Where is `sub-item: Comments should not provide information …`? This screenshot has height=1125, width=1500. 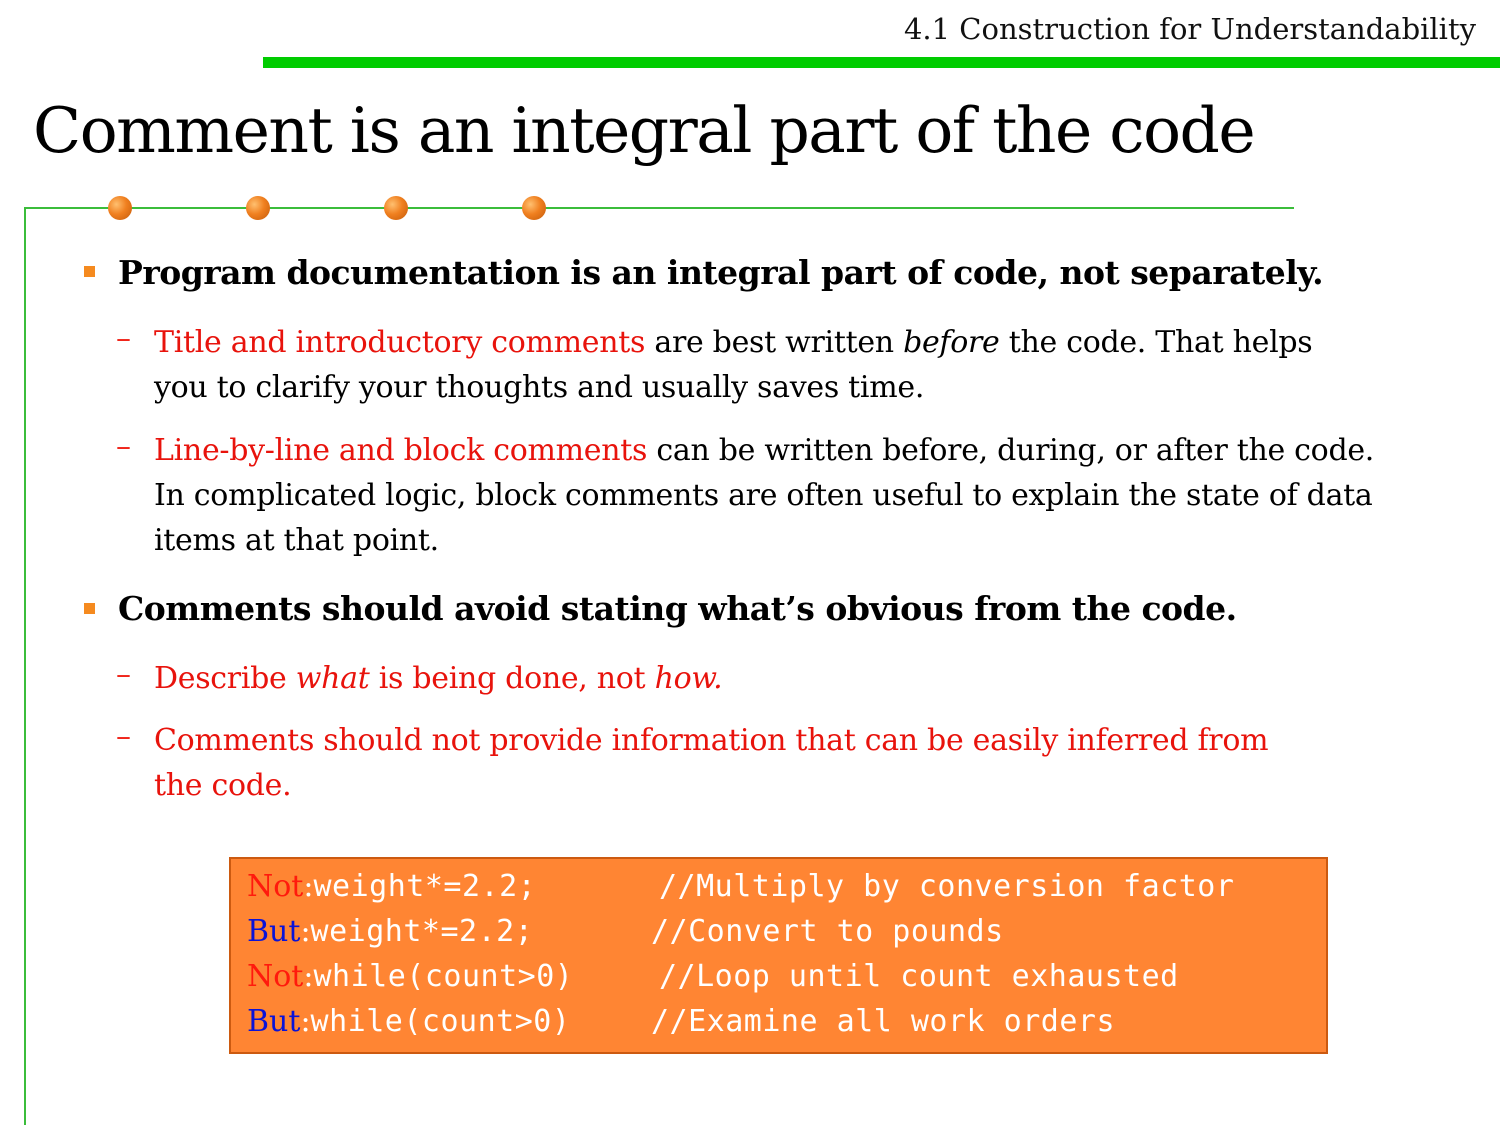 sub-item: Comments should not provide information … is located at coordinates (711, 763).